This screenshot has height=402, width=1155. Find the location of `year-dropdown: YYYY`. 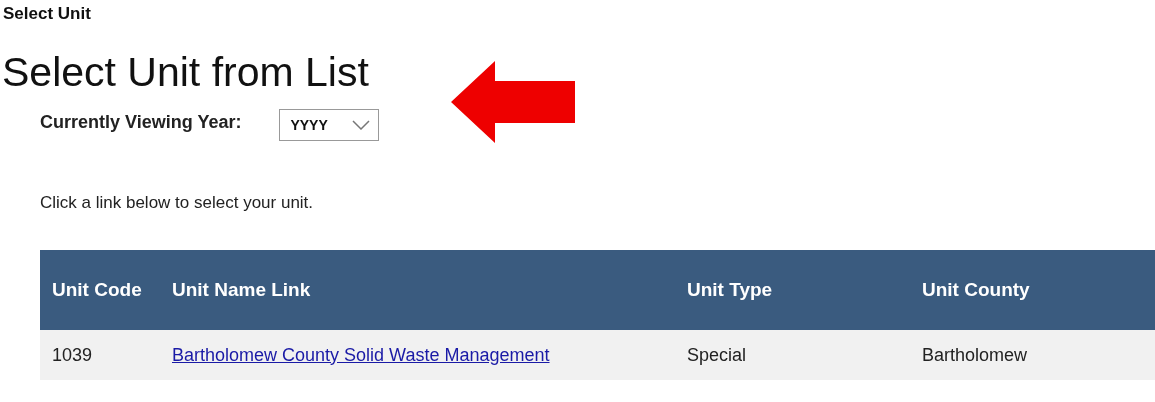

year-dropdown: YYYY is located at coordinates (329, 125).